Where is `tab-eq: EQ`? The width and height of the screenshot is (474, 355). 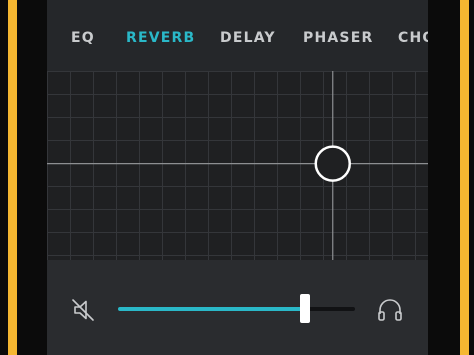
tab-eq: EQ is located at coordinates (83, 38).